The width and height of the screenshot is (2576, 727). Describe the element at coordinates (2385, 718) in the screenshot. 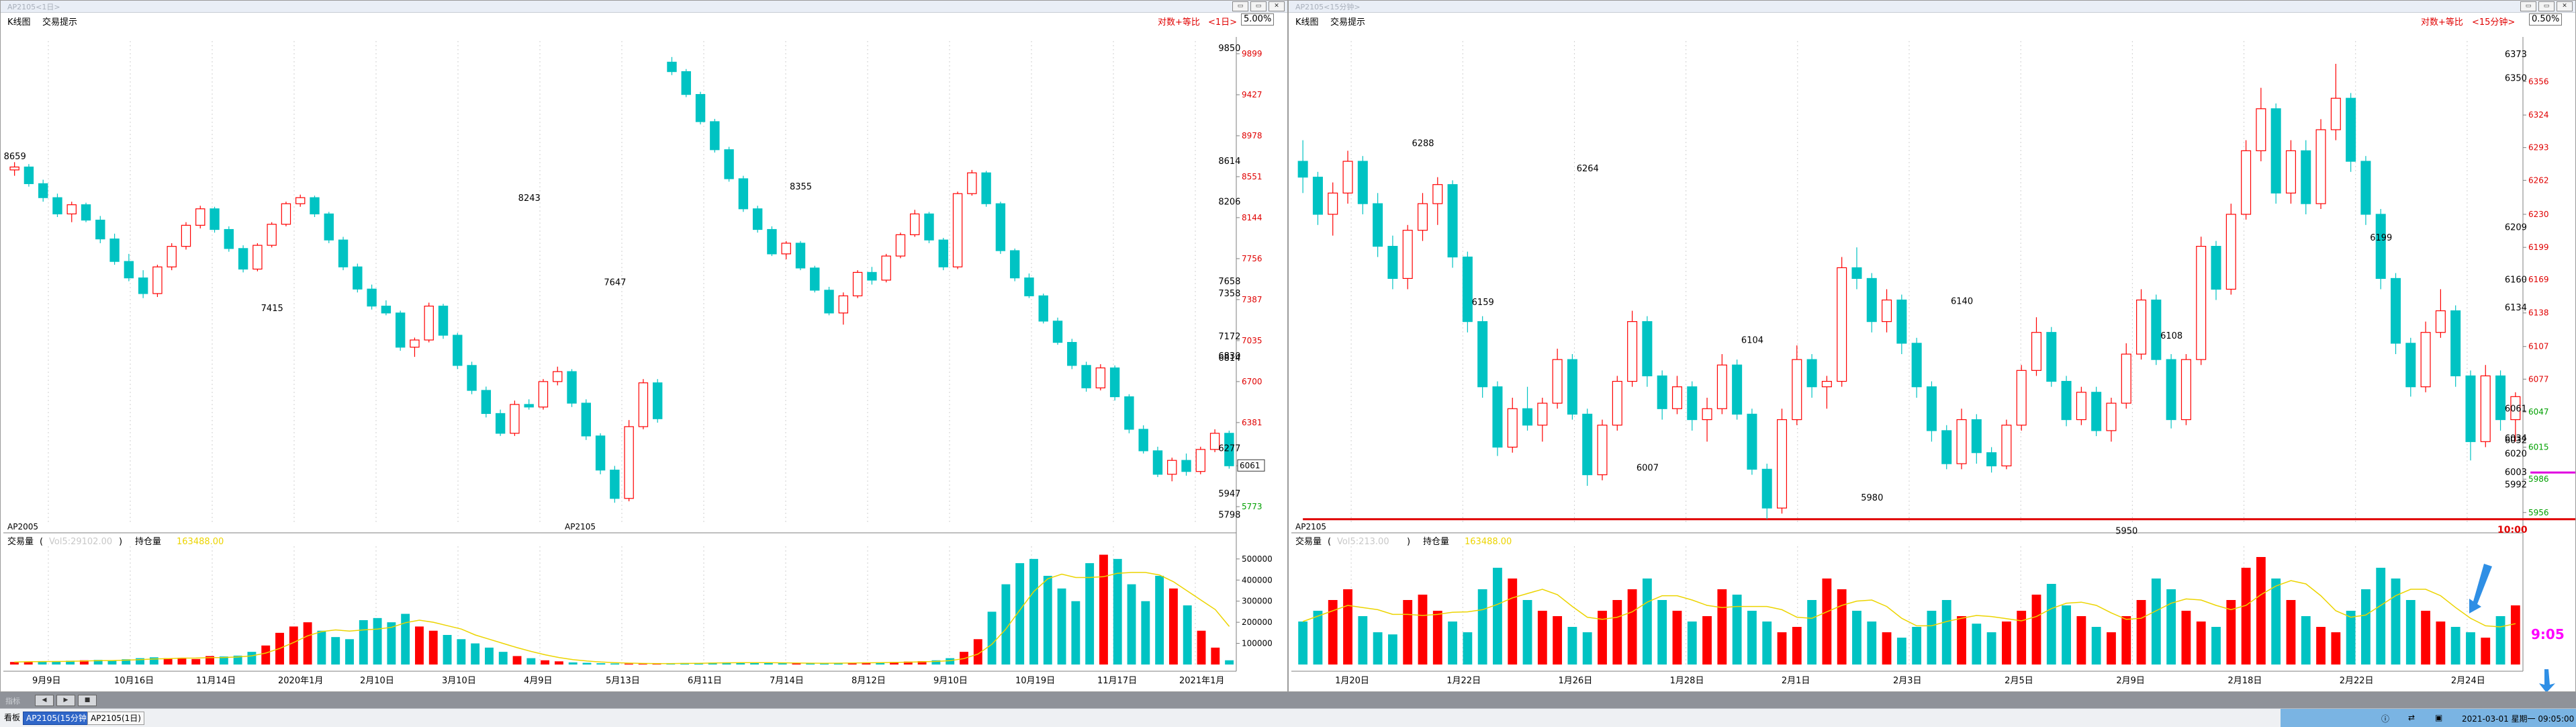

I see `info-icon: ⓘ` at that location.